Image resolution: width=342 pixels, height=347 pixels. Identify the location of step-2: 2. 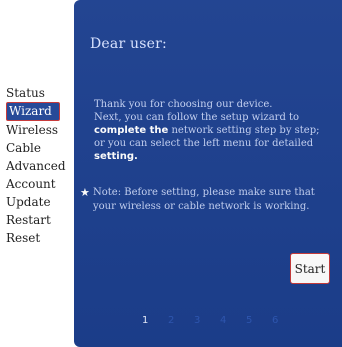
(171, 320).